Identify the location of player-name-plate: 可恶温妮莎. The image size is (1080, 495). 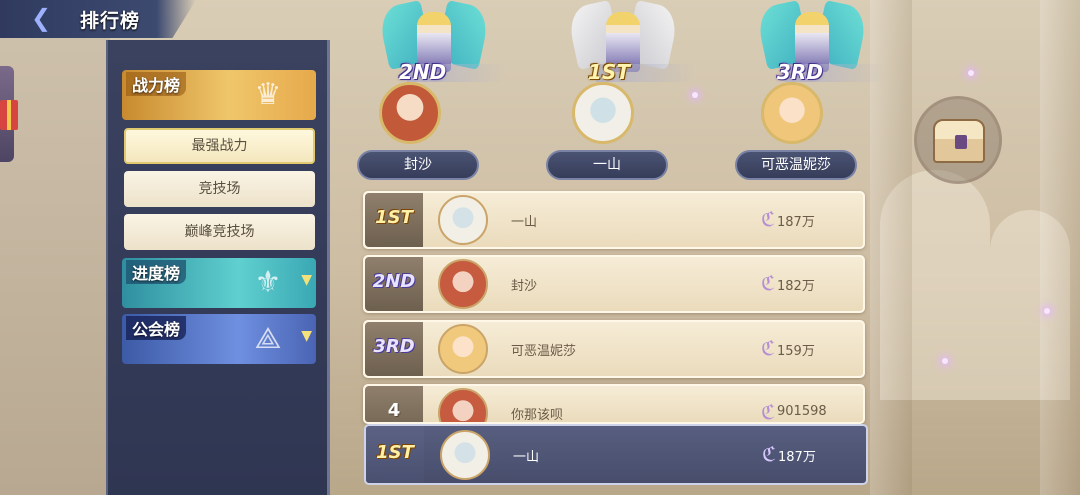
(796, 165).